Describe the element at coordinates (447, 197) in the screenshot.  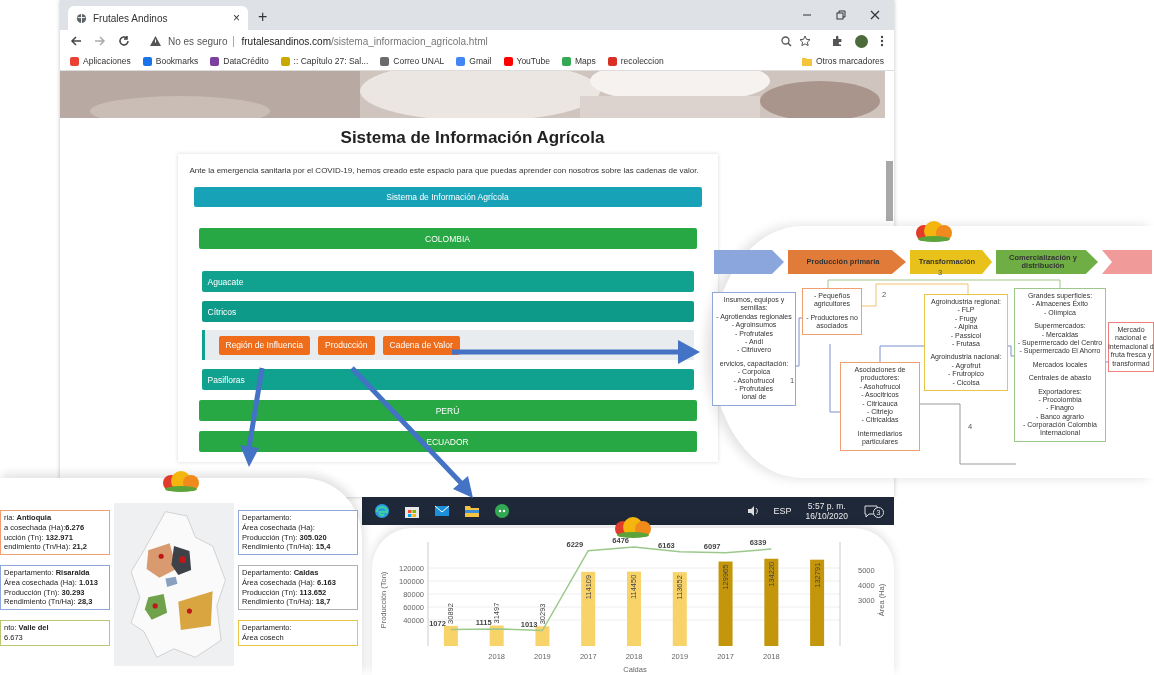
I see `section-banner: Sistema de Información Agrícola` at that location.